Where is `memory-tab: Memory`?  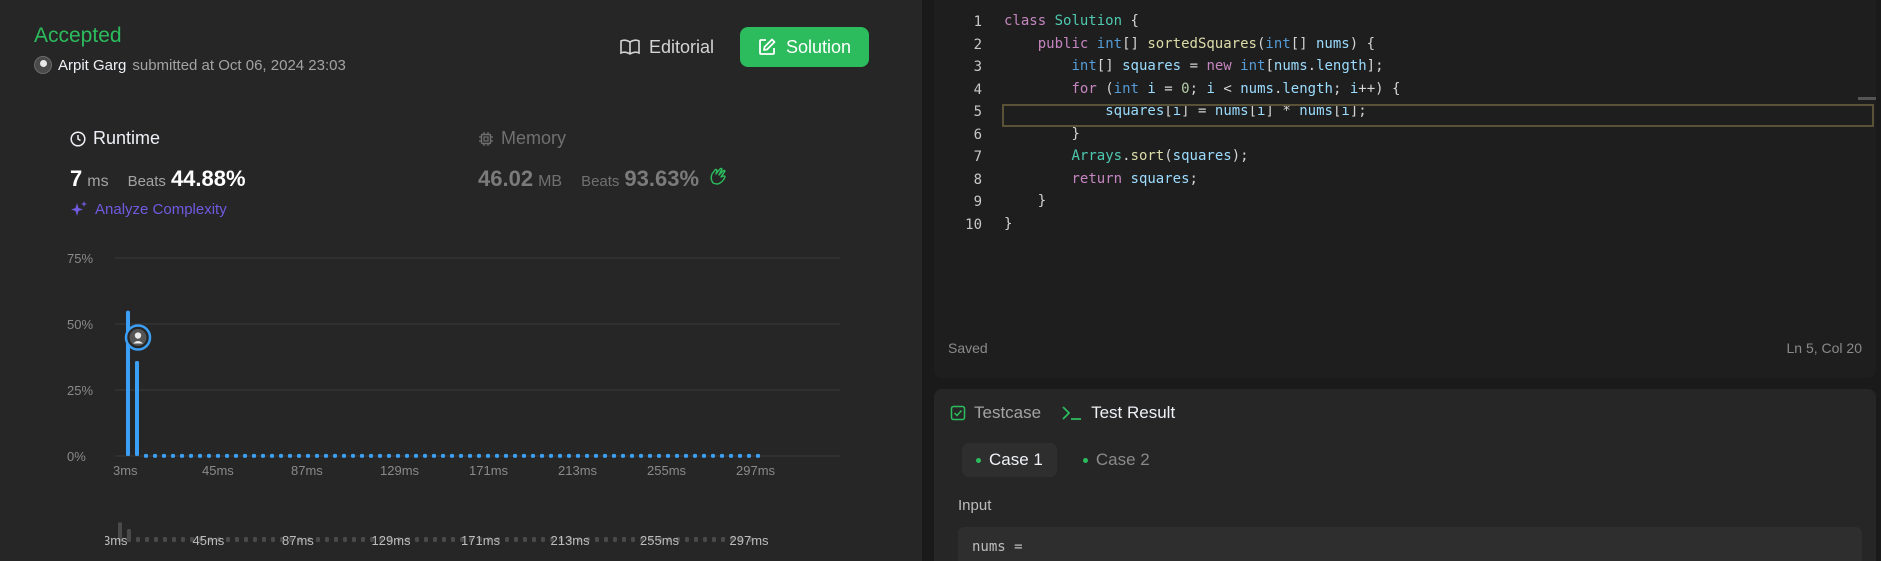
memory-tab: Memory is located at coordinates (522, 138).